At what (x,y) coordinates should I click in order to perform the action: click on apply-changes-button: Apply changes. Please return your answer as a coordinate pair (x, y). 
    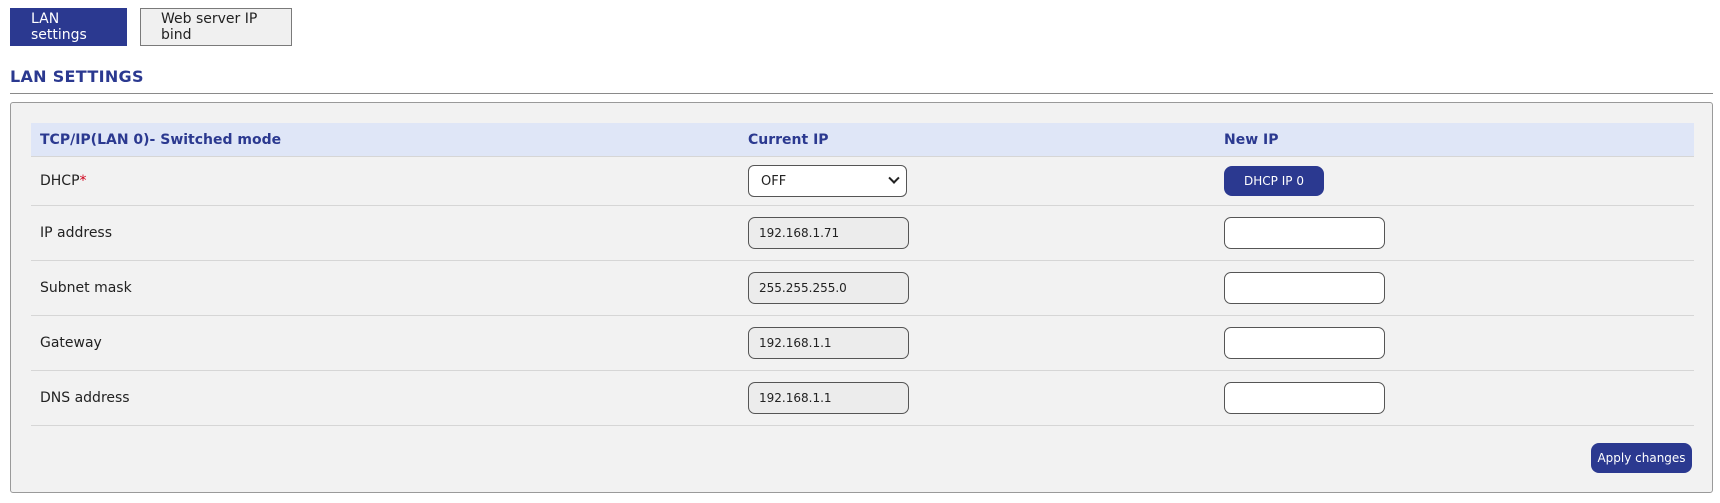
    Looking at the image, I should click on (1641, 458).